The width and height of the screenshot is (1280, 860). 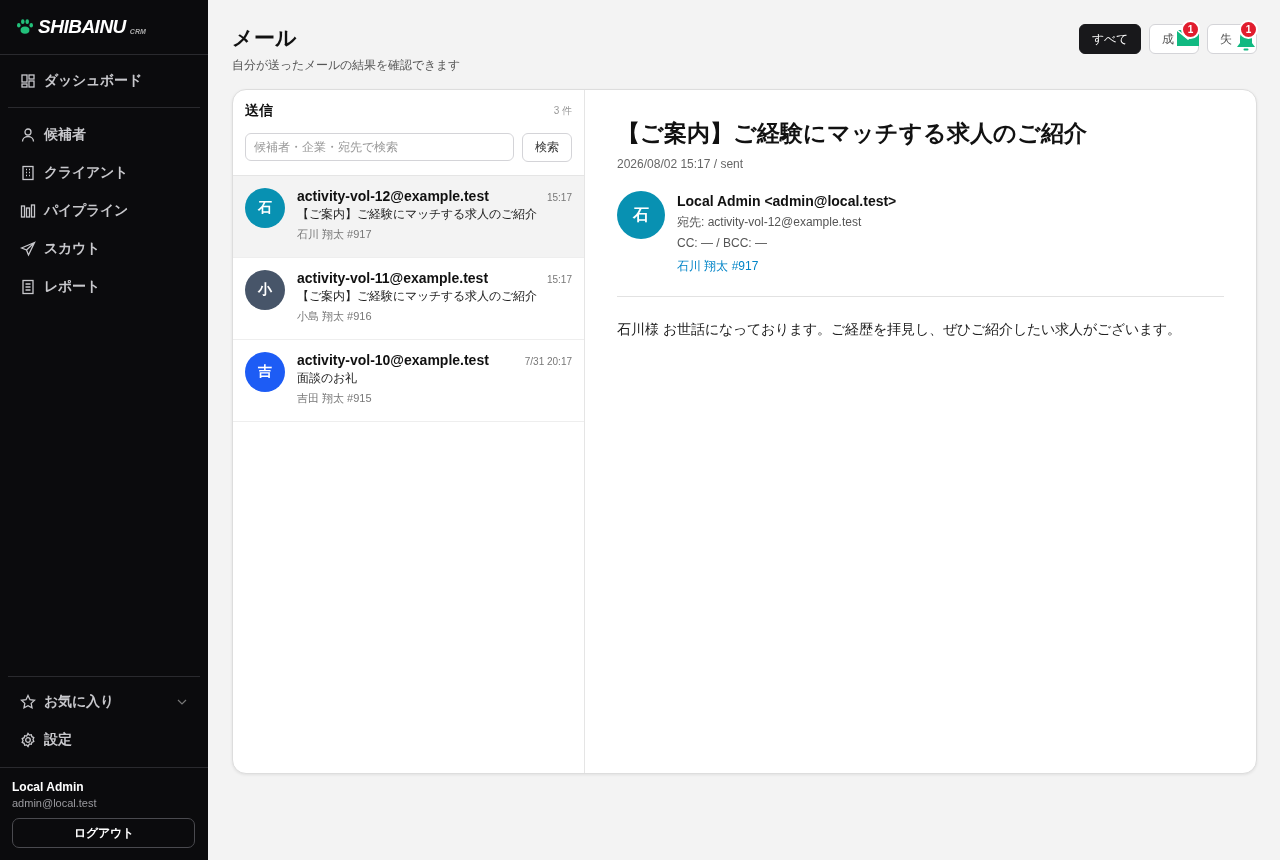 I want to click on filter-button: すべて, so click(x=1110, y=39).